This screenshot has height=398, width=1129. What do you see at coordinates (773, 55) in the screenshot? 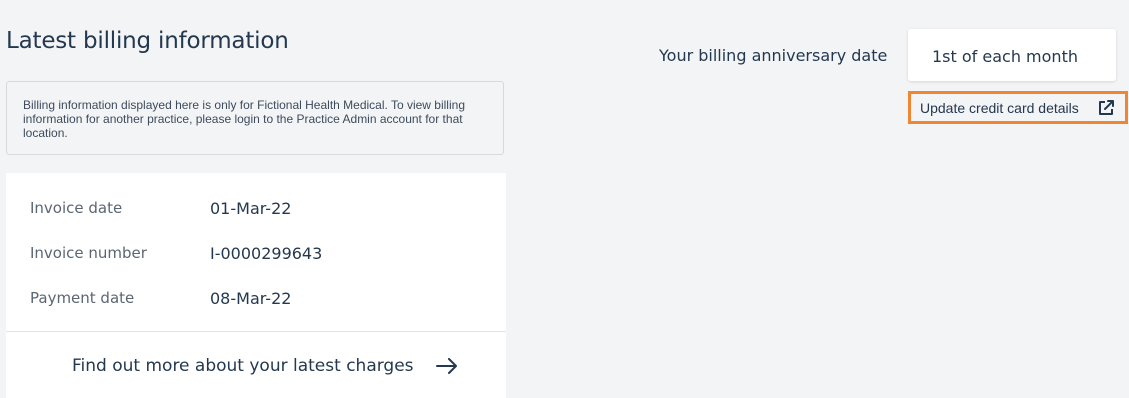
I see `billing-anniversary-label: Your billing anniversary date` at bounding box center [773, 55].